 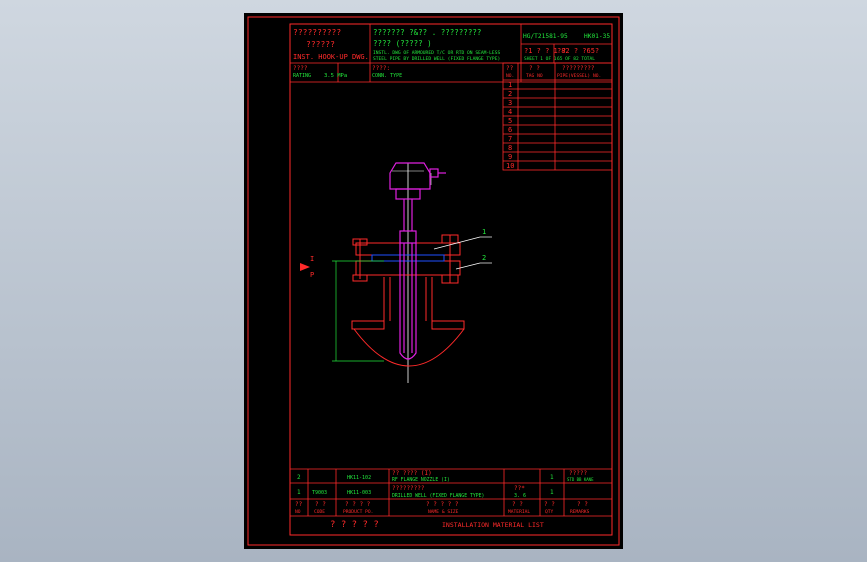 What do you see at coordinates (557, 116) in the screenshot?
I see `tag-table` at bounding box center [557, 116].